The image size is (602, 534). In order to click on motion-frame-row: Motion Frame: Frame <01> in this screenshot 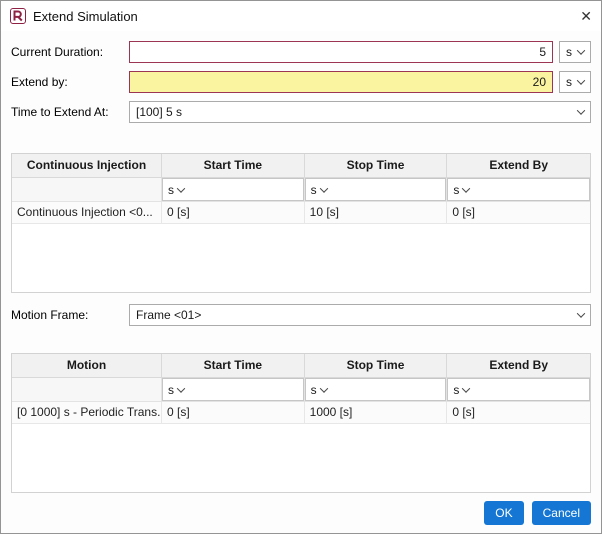, I will do `click(301, 315)`.